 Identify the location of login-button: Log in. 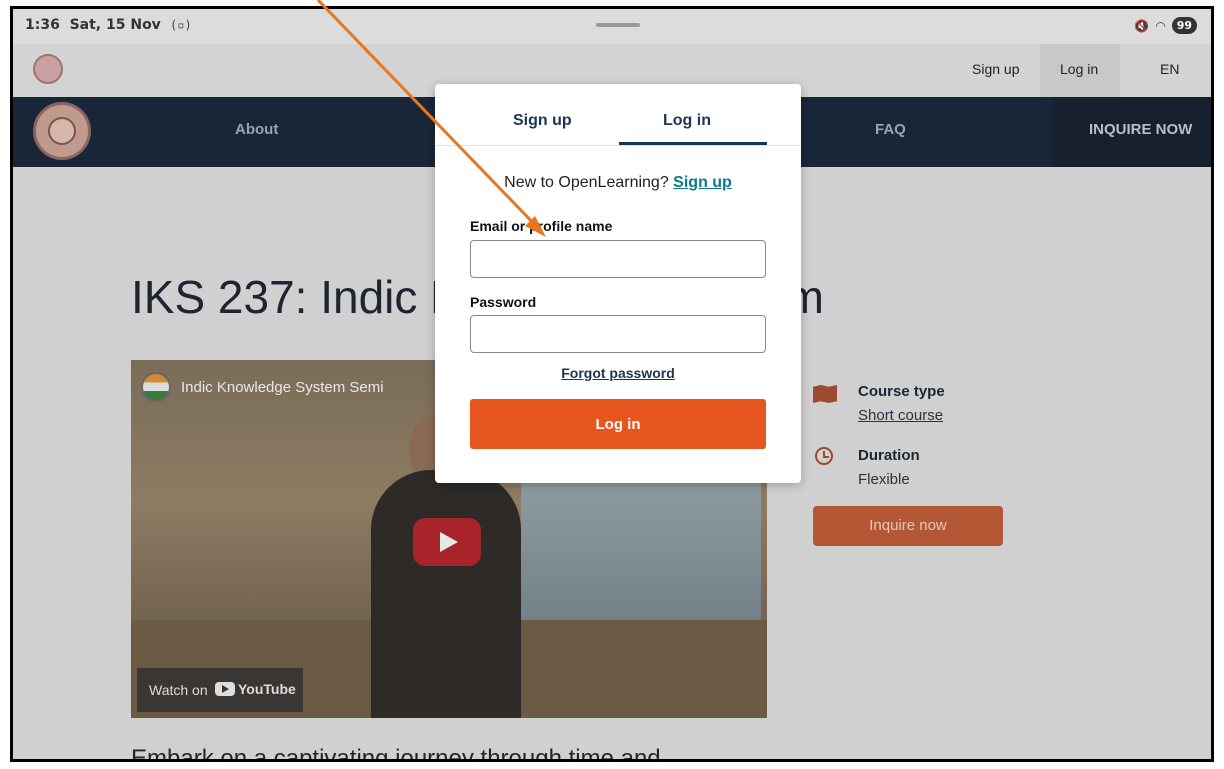
(618, 424).